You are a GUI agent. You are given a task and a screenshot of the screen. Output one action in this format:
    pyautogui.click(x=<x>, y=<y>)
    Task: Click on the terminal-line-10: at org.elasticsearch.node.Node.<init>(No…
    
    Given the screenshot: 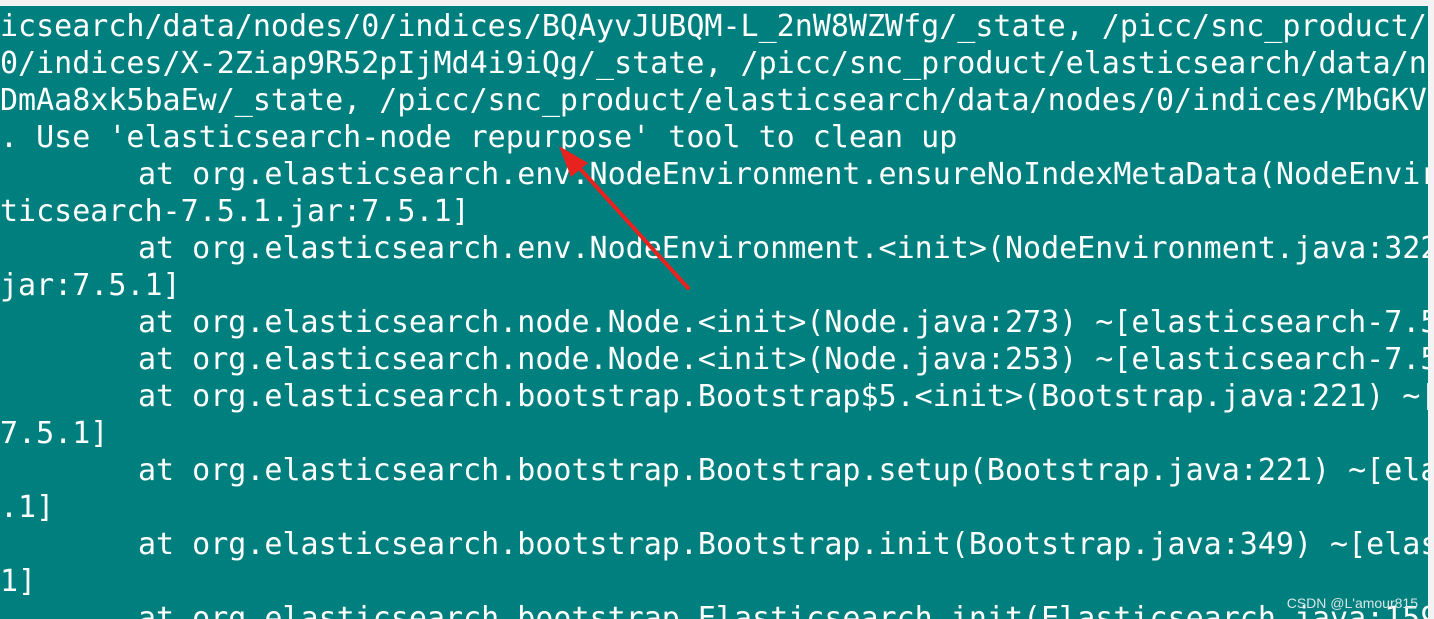 What is the action you would take?
    pyautogui.click(x=786, y=359)
    